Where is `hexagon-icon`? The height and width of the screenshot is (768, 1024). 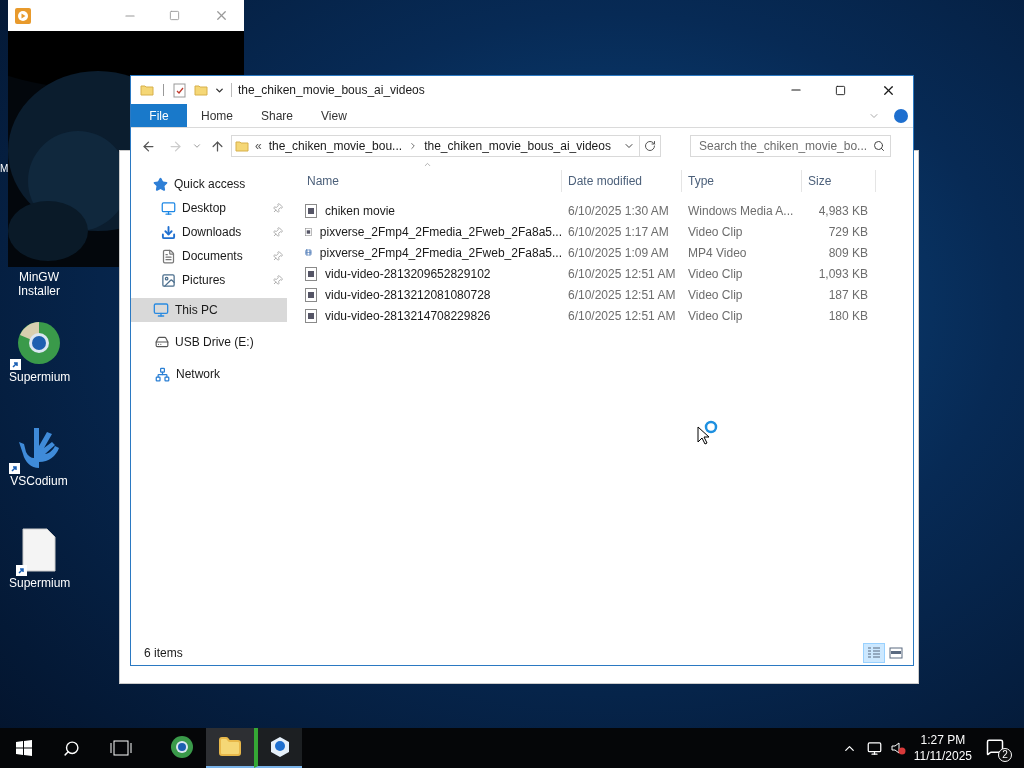 hexagon-icon is located at coordinates (280, 747).